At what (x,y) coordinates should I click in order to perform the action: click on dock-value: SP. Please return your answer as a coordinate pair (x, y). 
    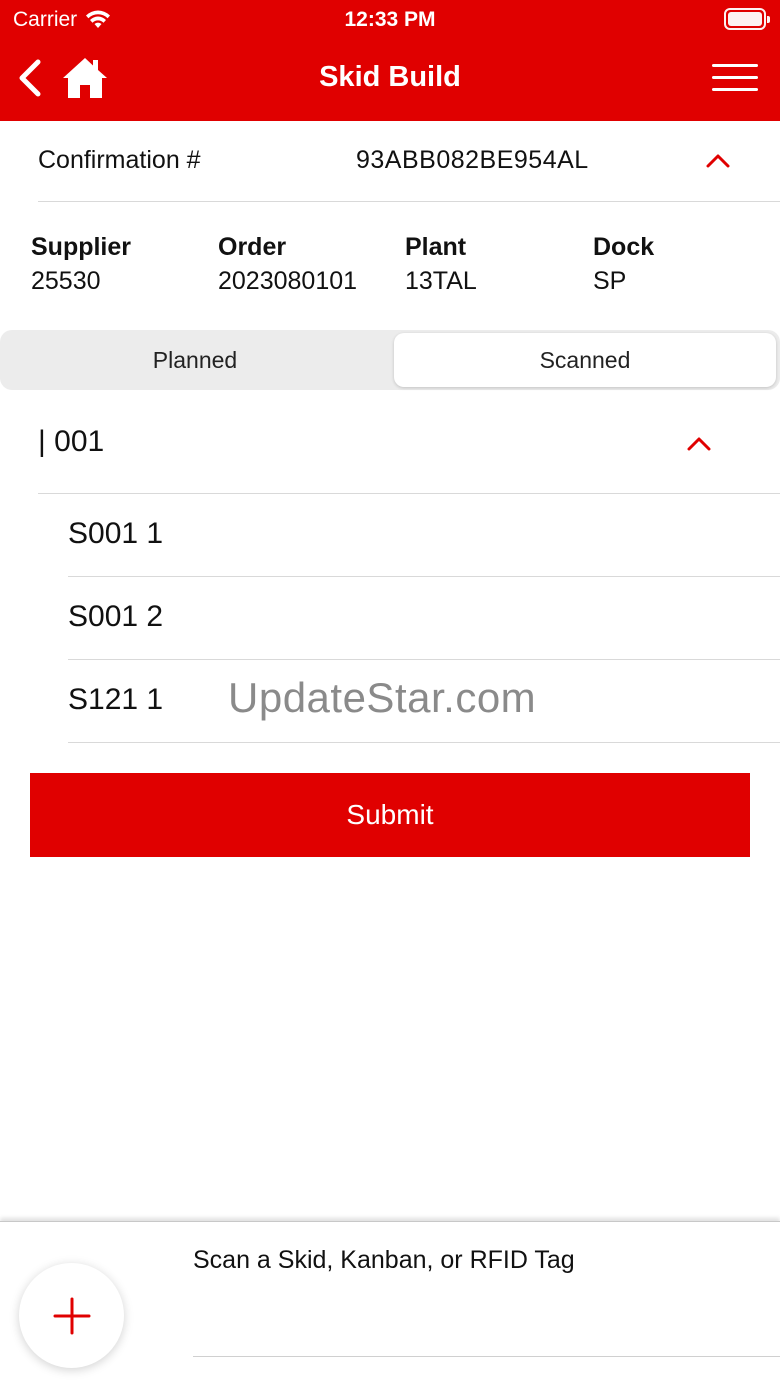
    Looking at the image, I should click on (610, 281).